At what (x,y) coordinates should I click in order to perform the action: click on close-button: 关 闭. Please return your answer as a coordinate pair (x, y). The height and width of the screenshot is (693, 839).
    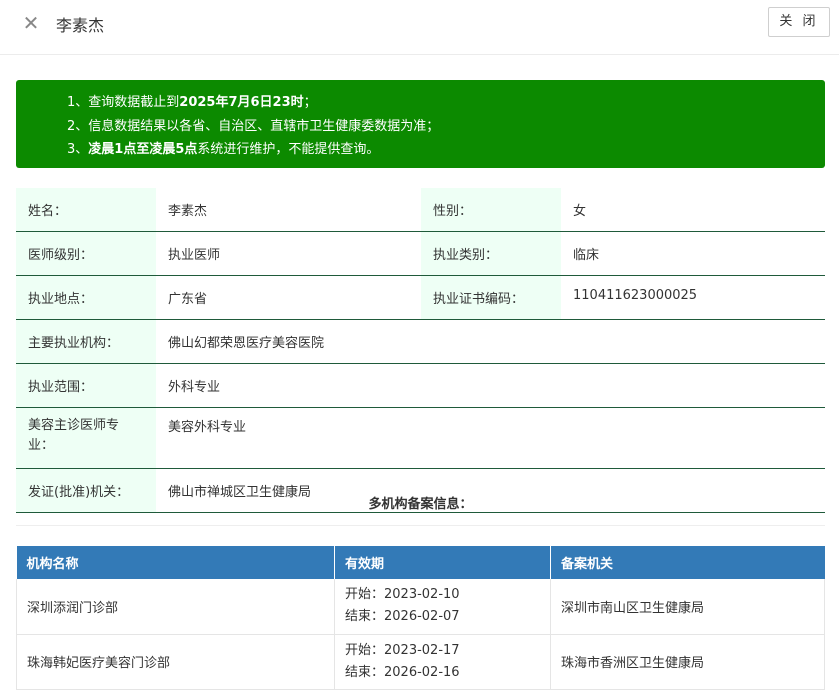
    Looking at the image, I should click on (799, 22).